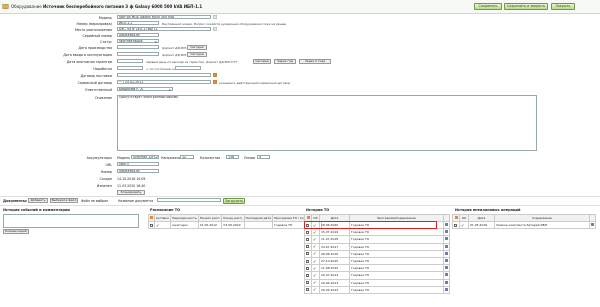 This screenshot has height=307, width=600. What do you see at coordinates (456, 218) in the screenshot?
I see `add-row-icon` at bounding box center [456, 218].